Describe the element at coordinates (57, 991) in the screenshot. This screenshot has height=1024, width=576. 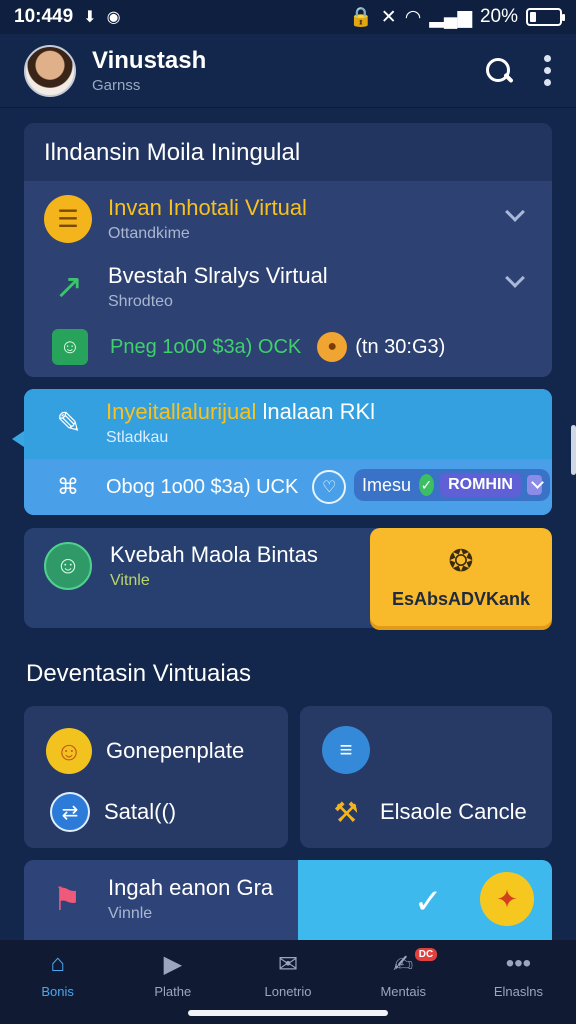
I see `nav-label: Bonis` at that location.